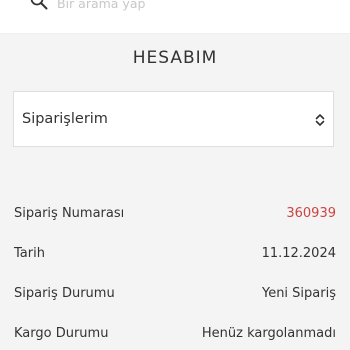  Describe the element at coordinates (65, 119) in the screenshot. I see `select-selected-value: Siparişlerim` at that location.